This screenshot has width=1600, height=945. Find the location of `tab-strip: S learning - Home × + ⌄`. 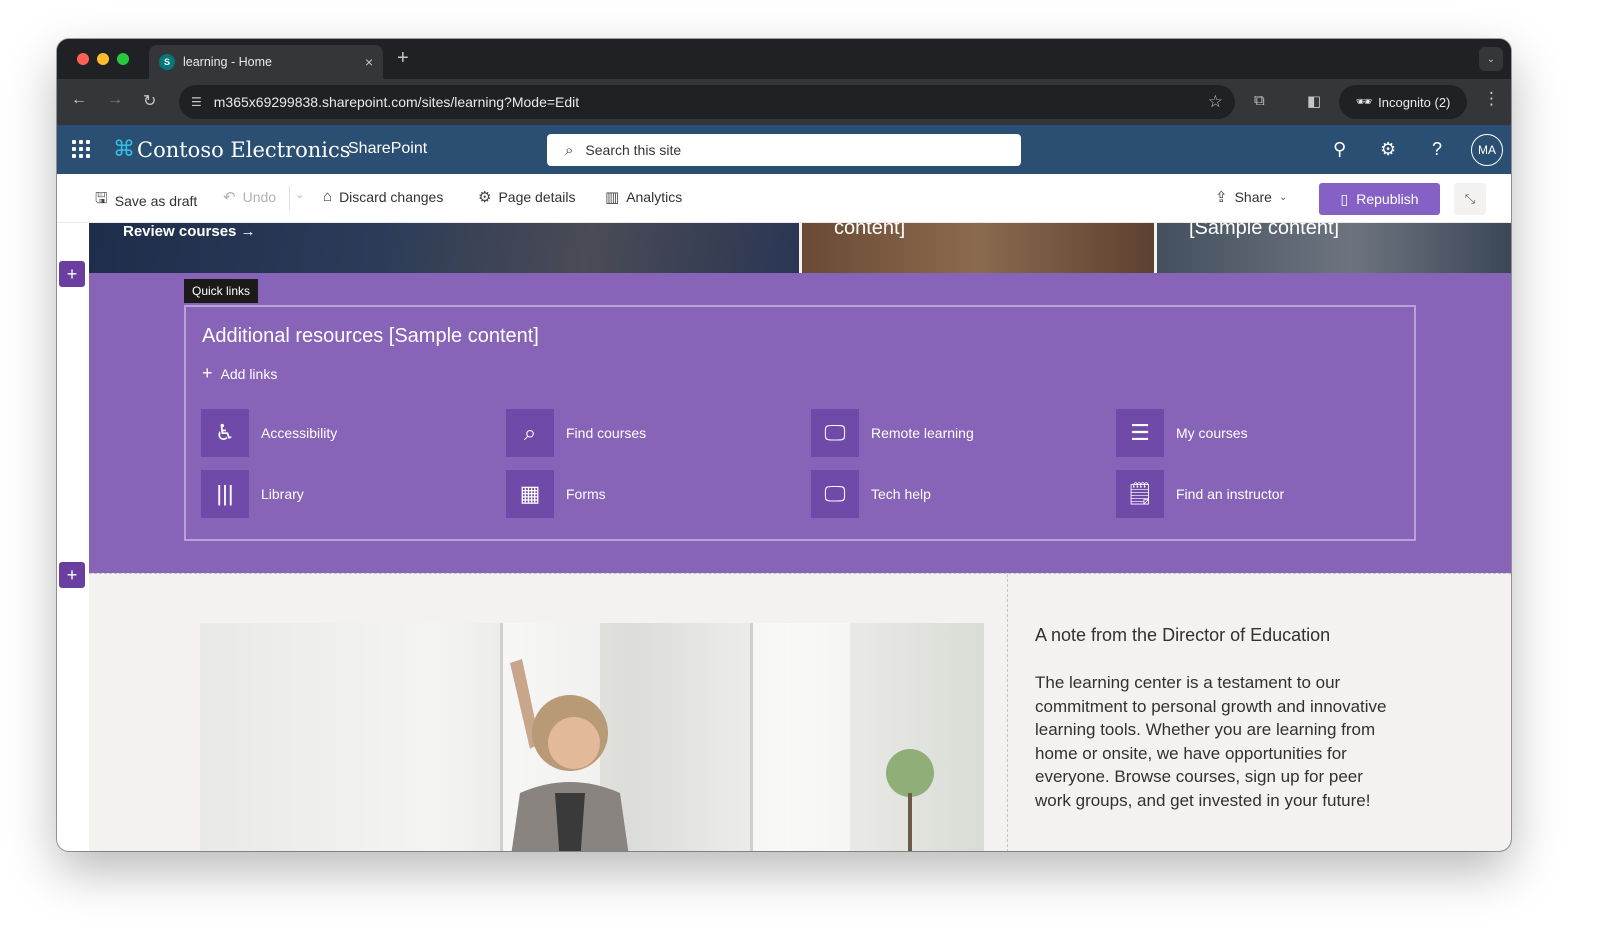

tab-strip: S learning - Home × + ⌄ is located at coordinates (784, 59).